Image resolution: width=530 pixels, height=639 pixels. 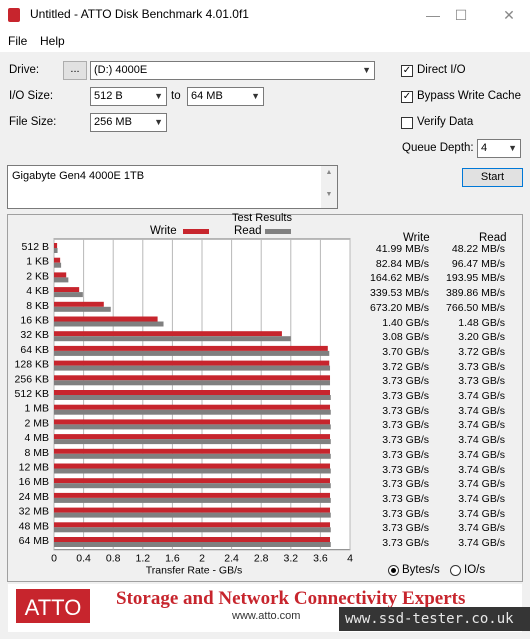 What do you see at coordinates (231, 559) in the screenshot?
I see `x-tick-label: 2.4` at bounding box center [231, 559].